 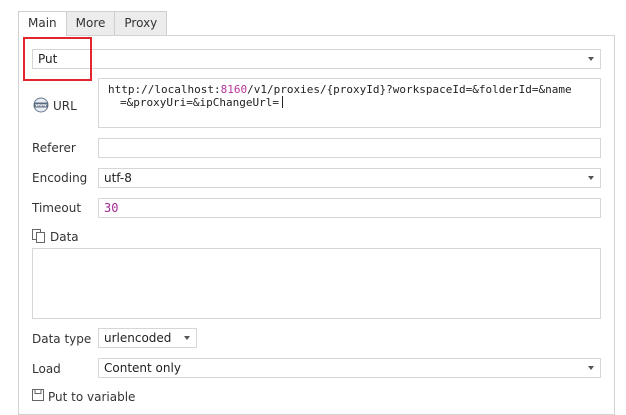 What do you see at coordinates (57, 59) in the screenshot?
I see `method-highlight-box` at bounding box center [57, 59].